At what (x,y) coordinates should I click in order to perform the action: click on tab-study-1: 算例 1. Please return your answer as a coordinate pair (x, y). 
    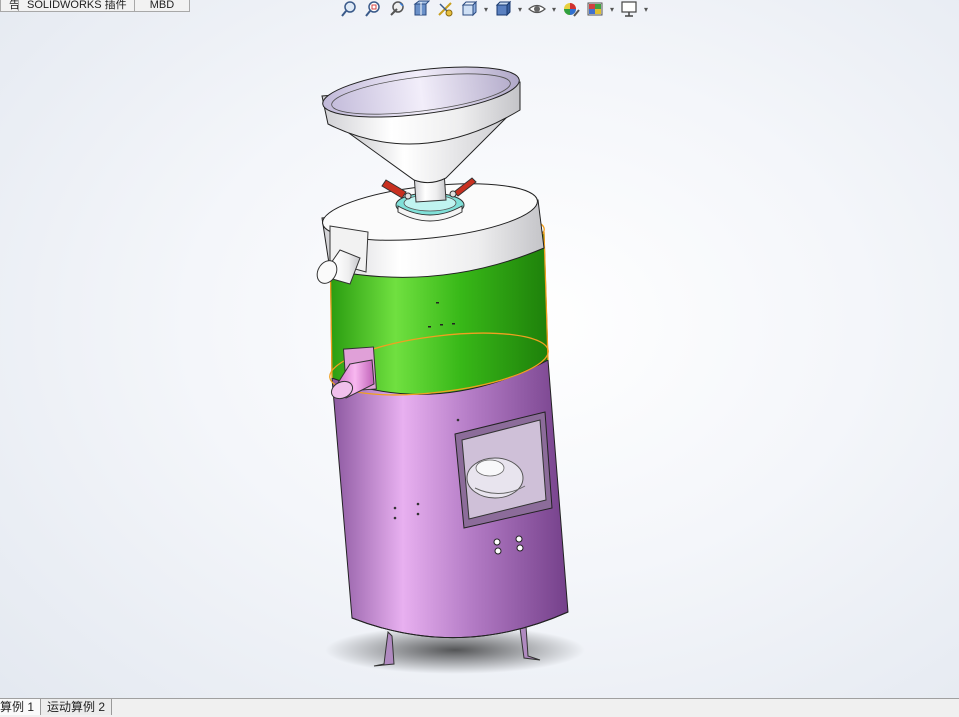
    Looking at the image, I should click on (21, 707).